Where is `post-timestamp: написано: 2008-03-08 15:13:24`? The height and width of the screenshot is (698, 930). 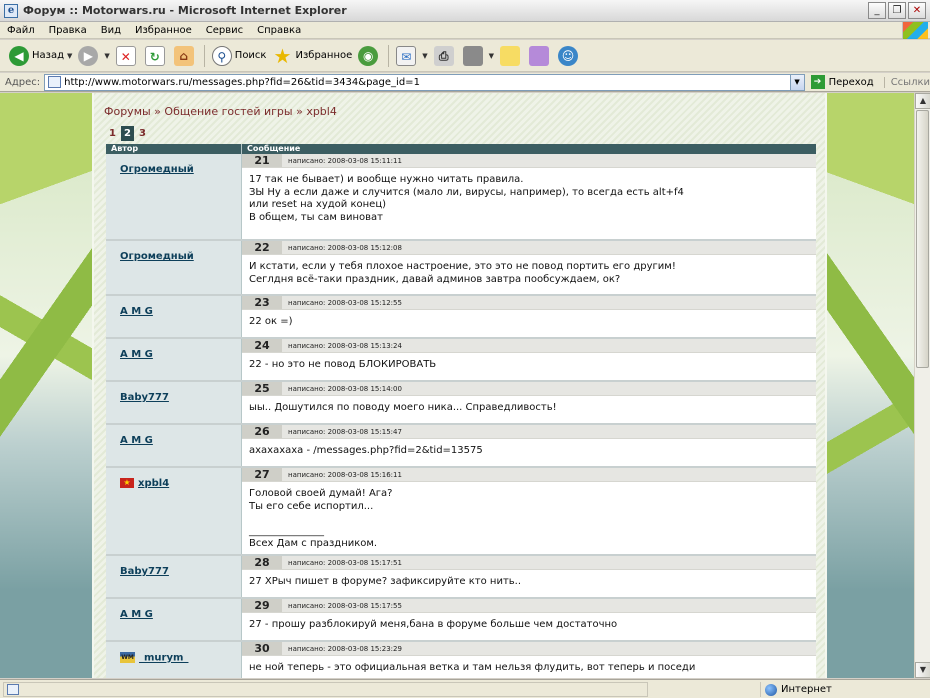
post-timestamp: написано: 2008-03-08 15:13:24 is located at coordinates (345, 345).